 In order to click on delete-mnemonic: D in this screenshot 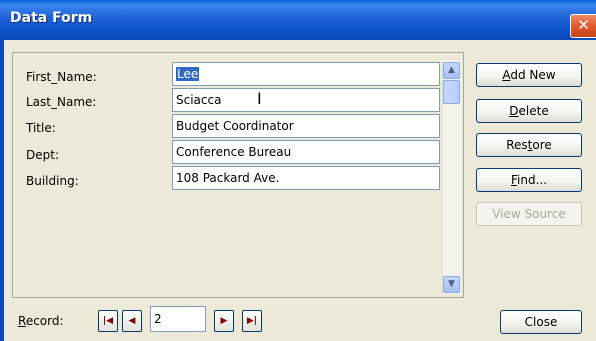, I will do `click(514, 111)`.